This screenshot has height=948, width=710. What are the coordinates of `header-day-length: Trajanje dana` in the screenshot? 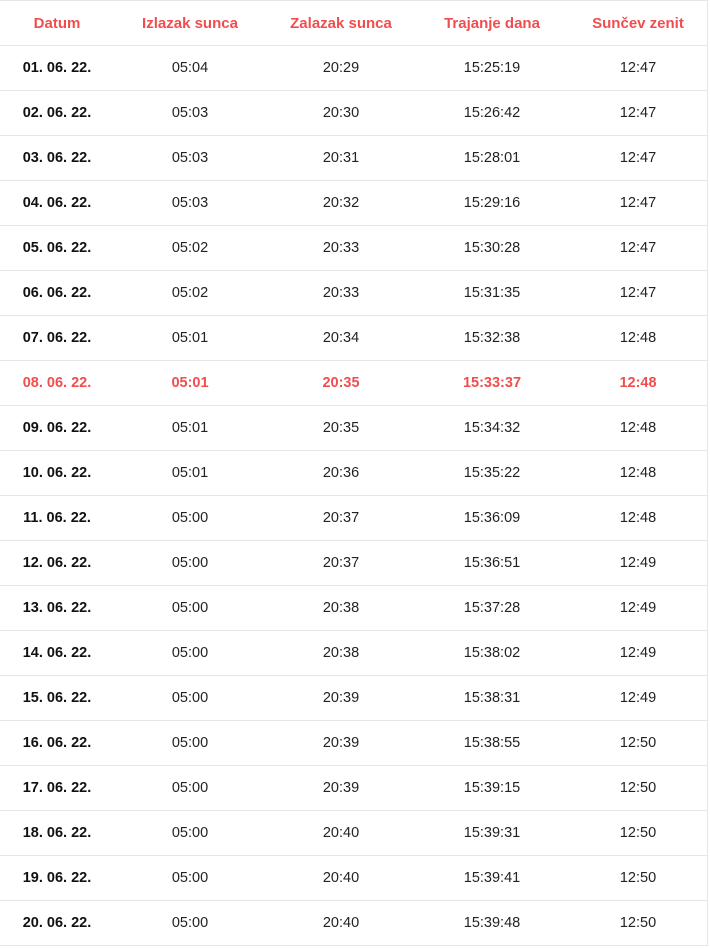 It's located at (492, 23).